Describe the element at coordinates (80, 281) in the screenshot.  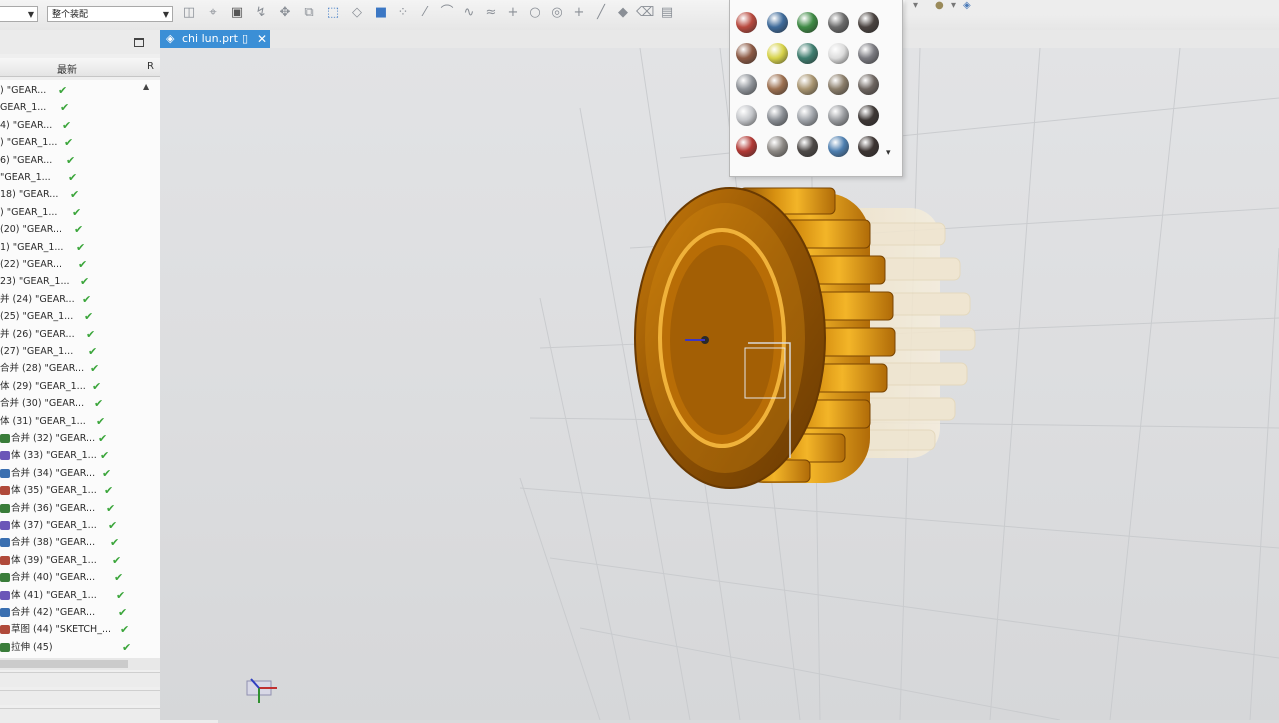
I see `tree-row: 23) "GEAR_1... ✔` at that location.